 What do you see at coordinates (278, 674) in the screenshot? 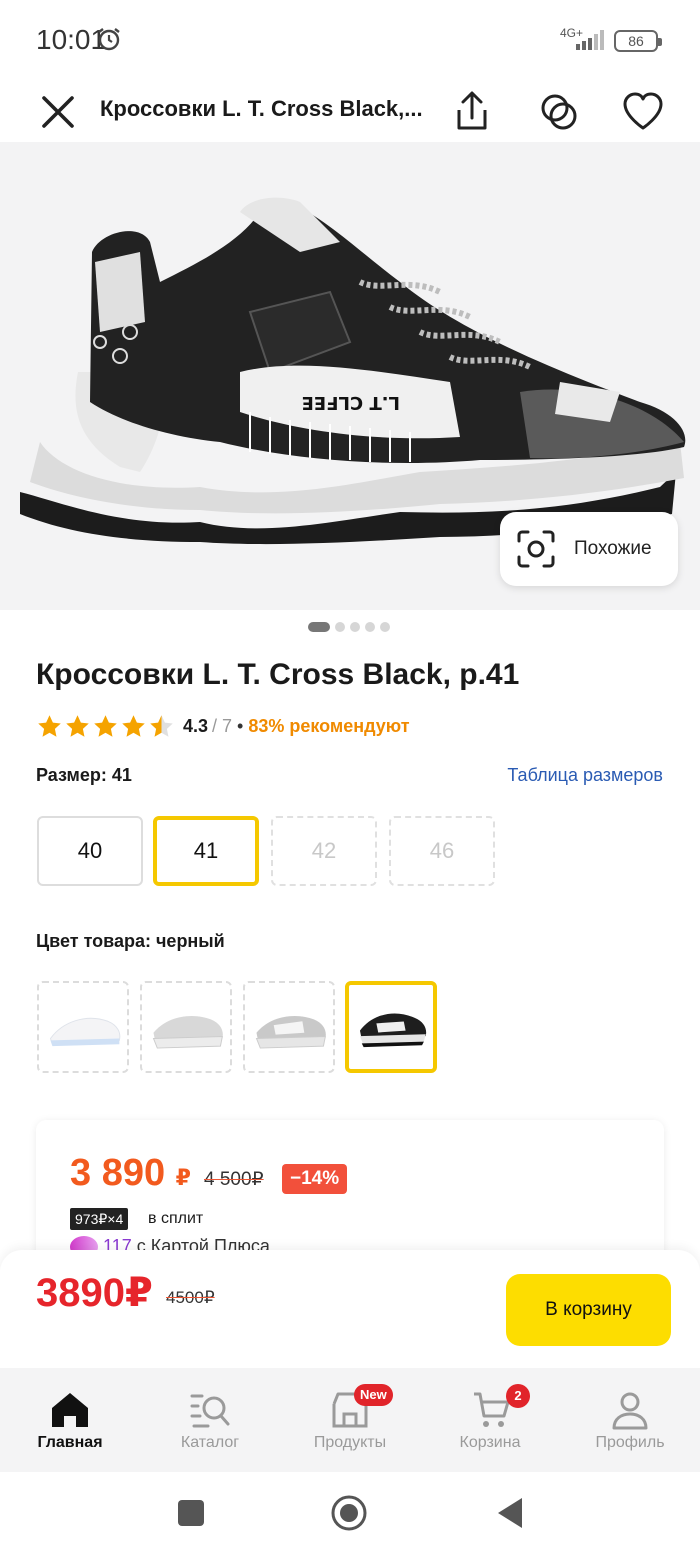
I see `product-title: Кроссовки L. T. Cross Black, p.41` at bounding box center [278, 674].